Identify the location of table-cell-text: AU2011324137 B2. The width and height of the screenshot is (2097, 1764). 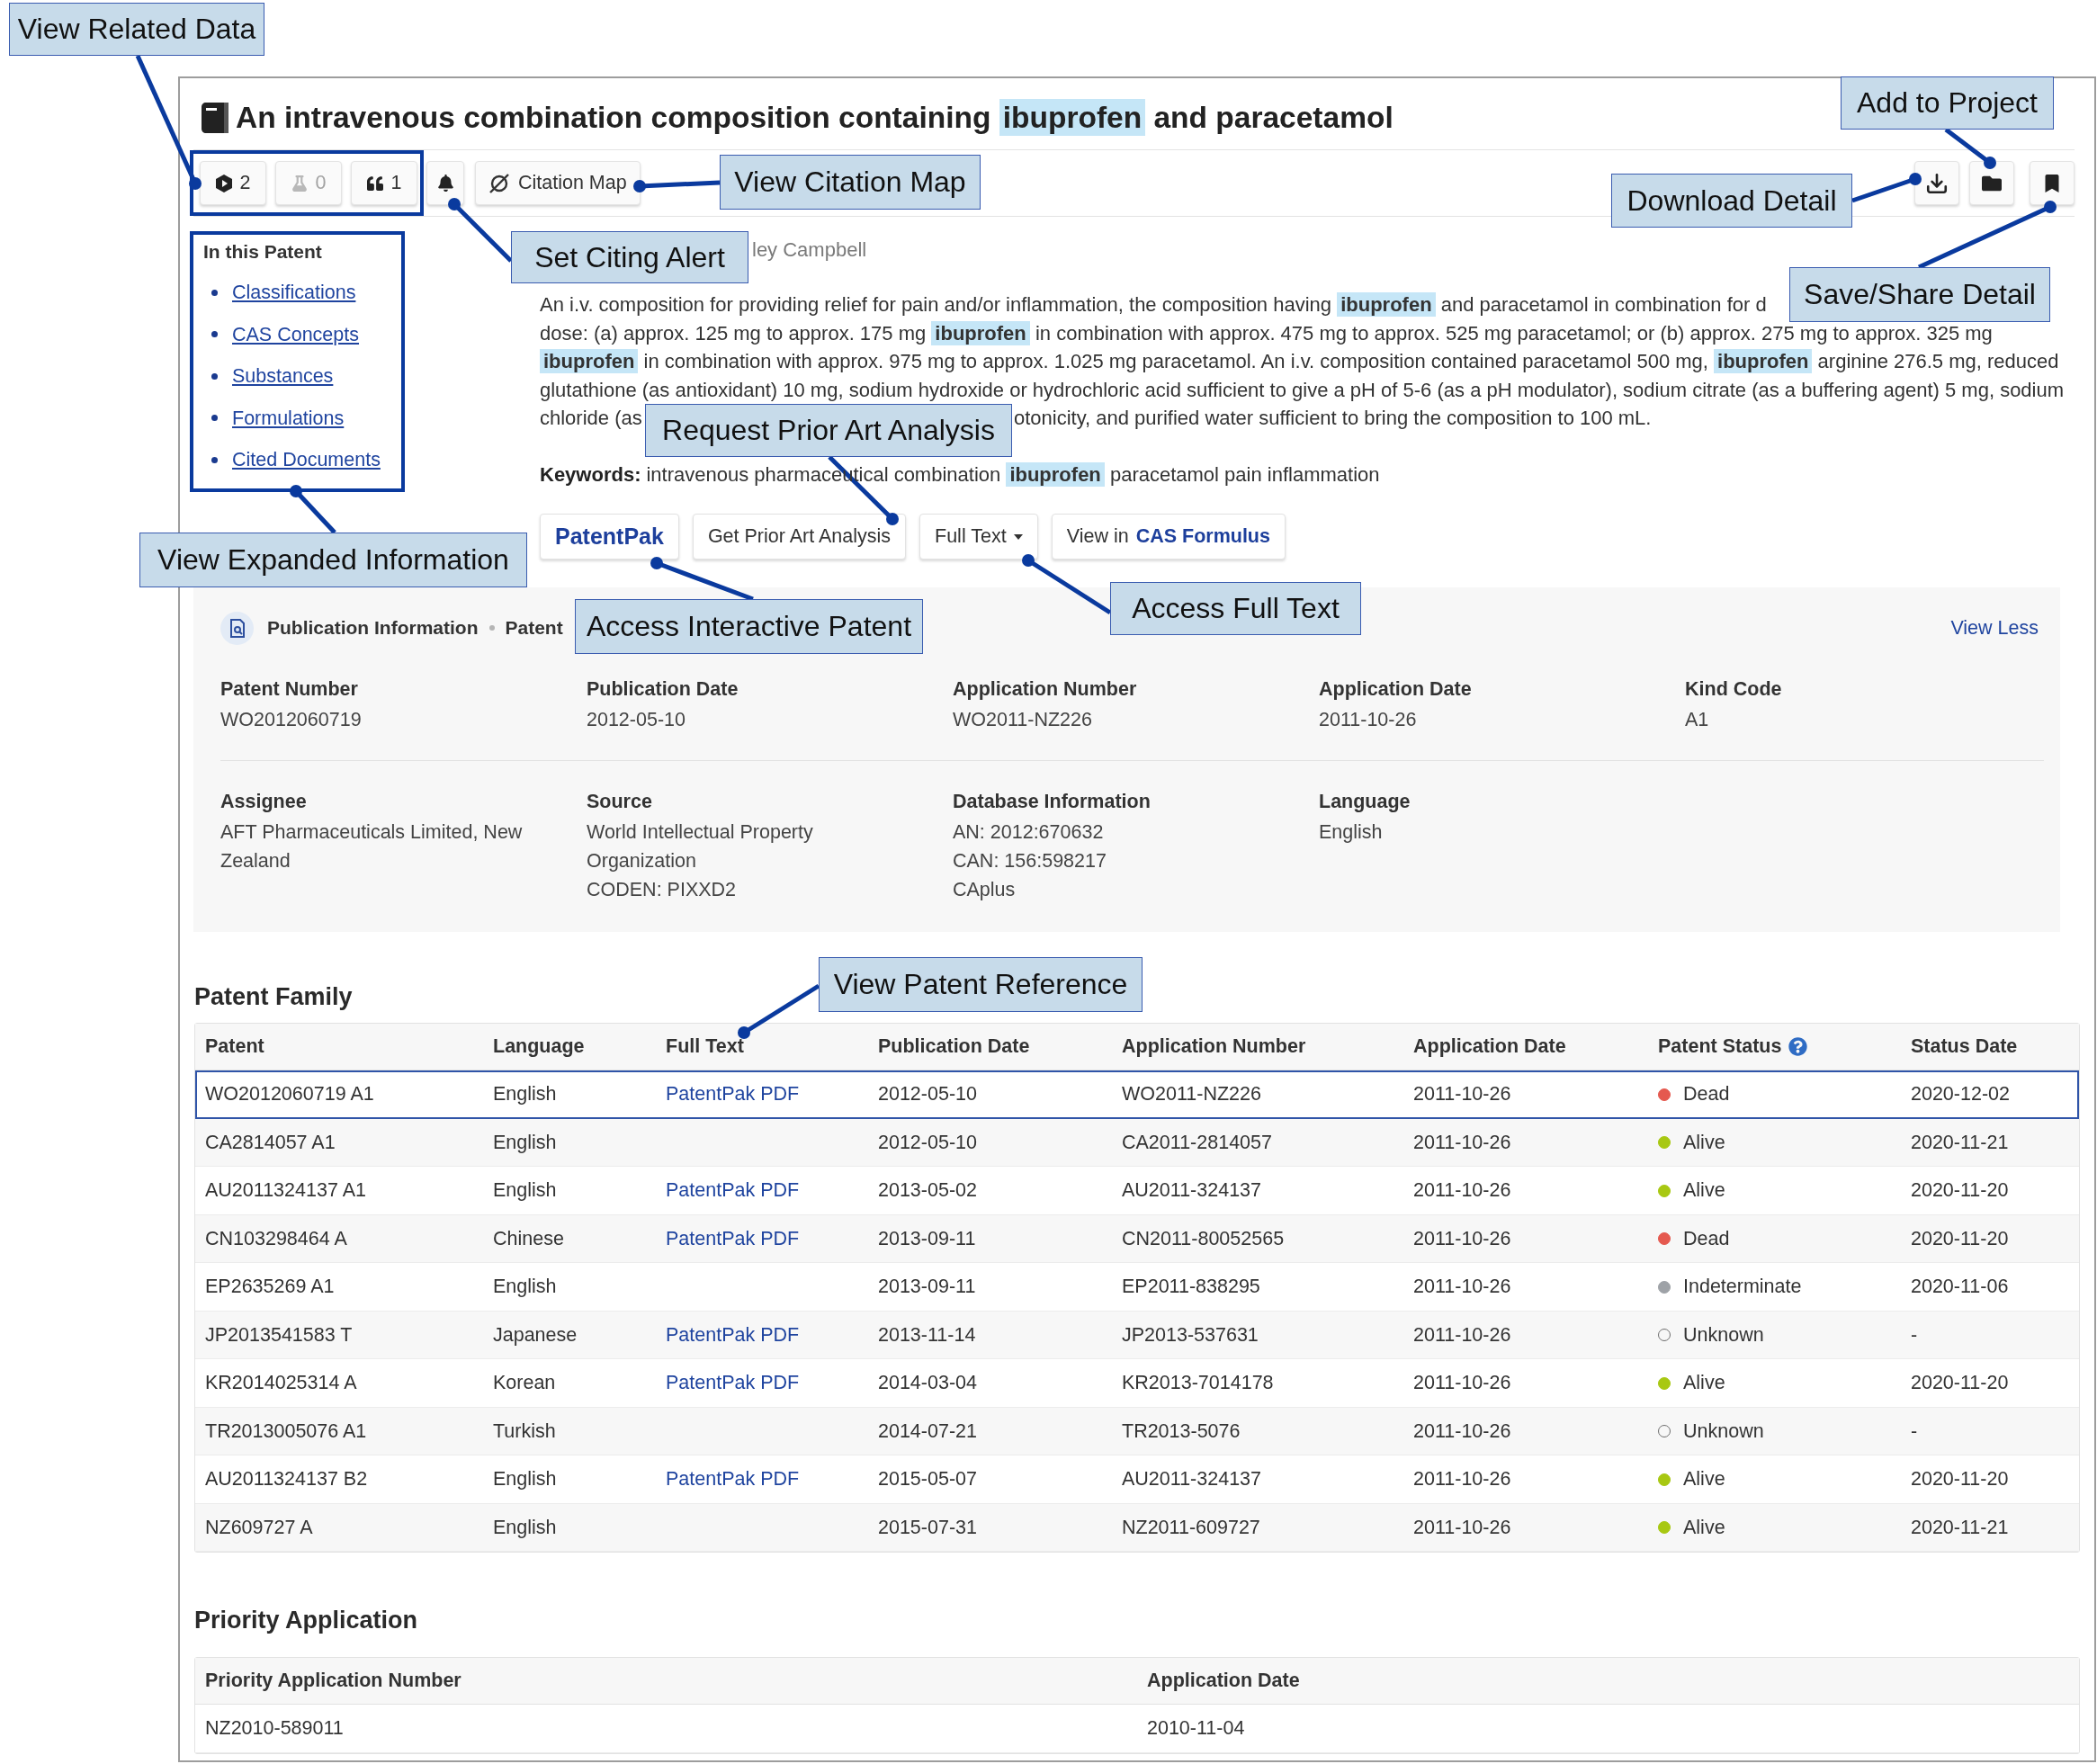
(286, 1479).